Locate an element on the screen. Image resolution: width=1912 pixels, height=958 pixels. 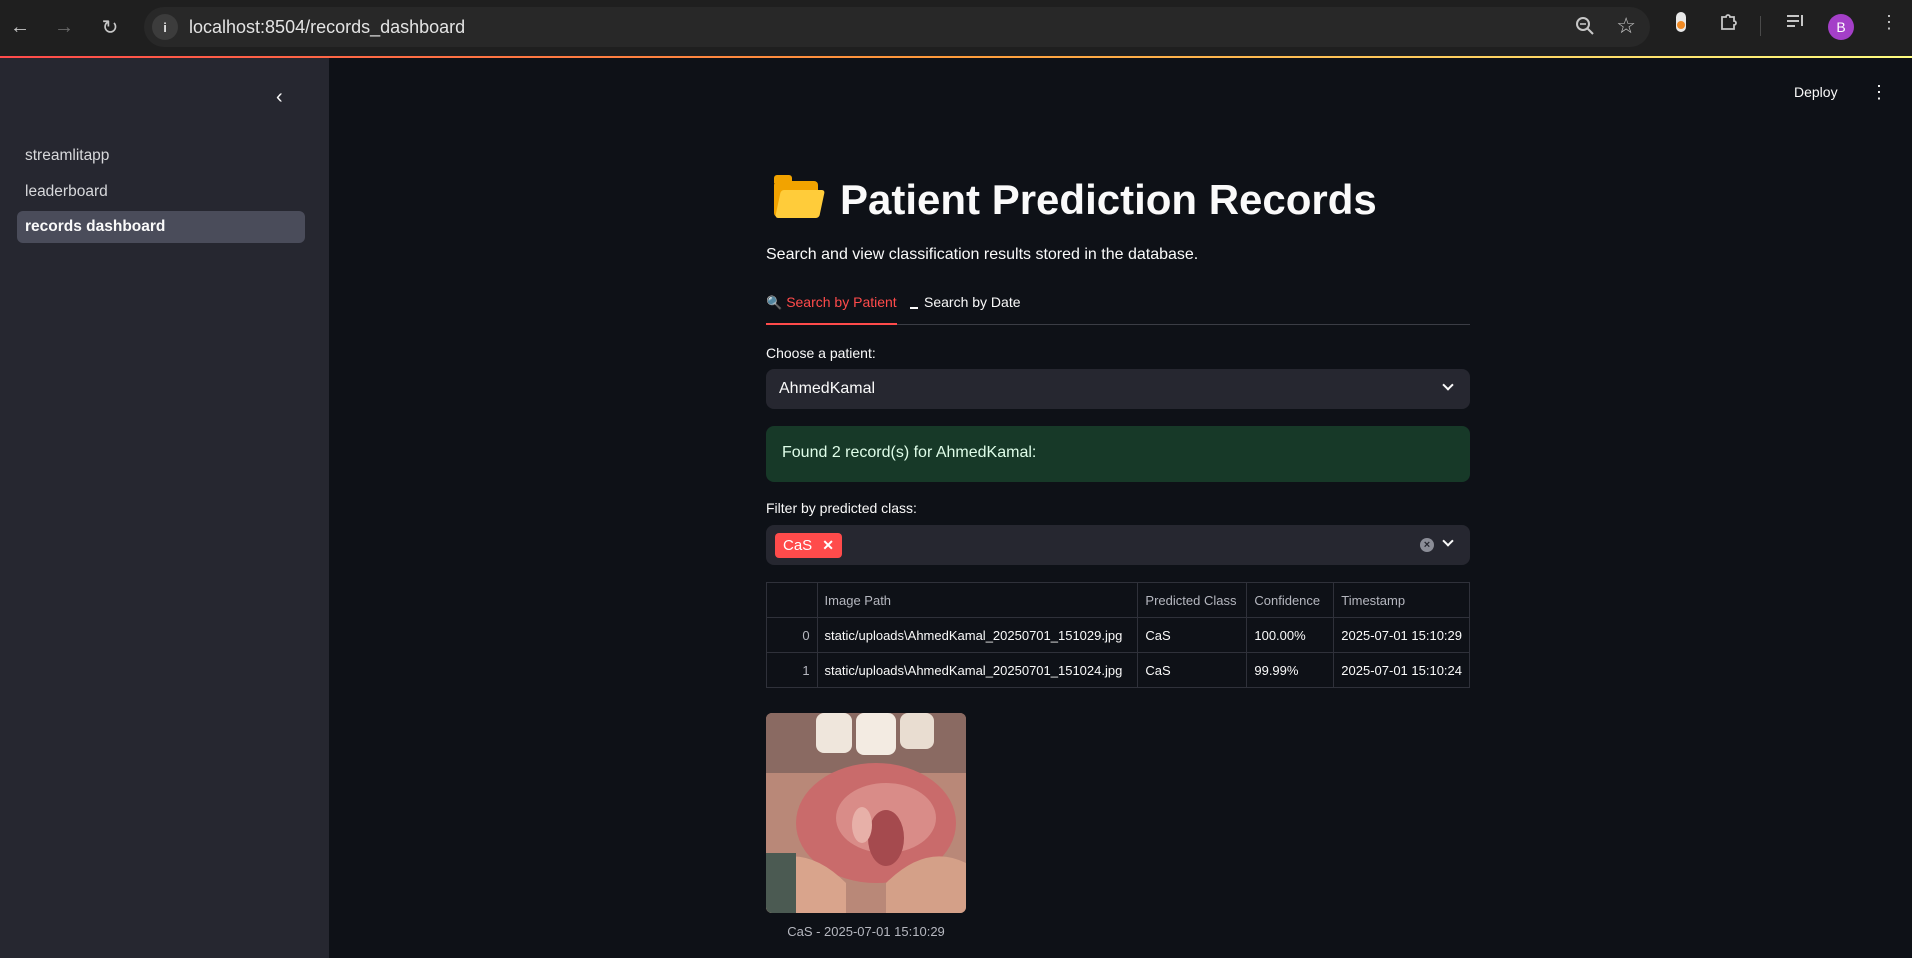
column-header-image-path: Image Path is located at coordinates (977, 600).